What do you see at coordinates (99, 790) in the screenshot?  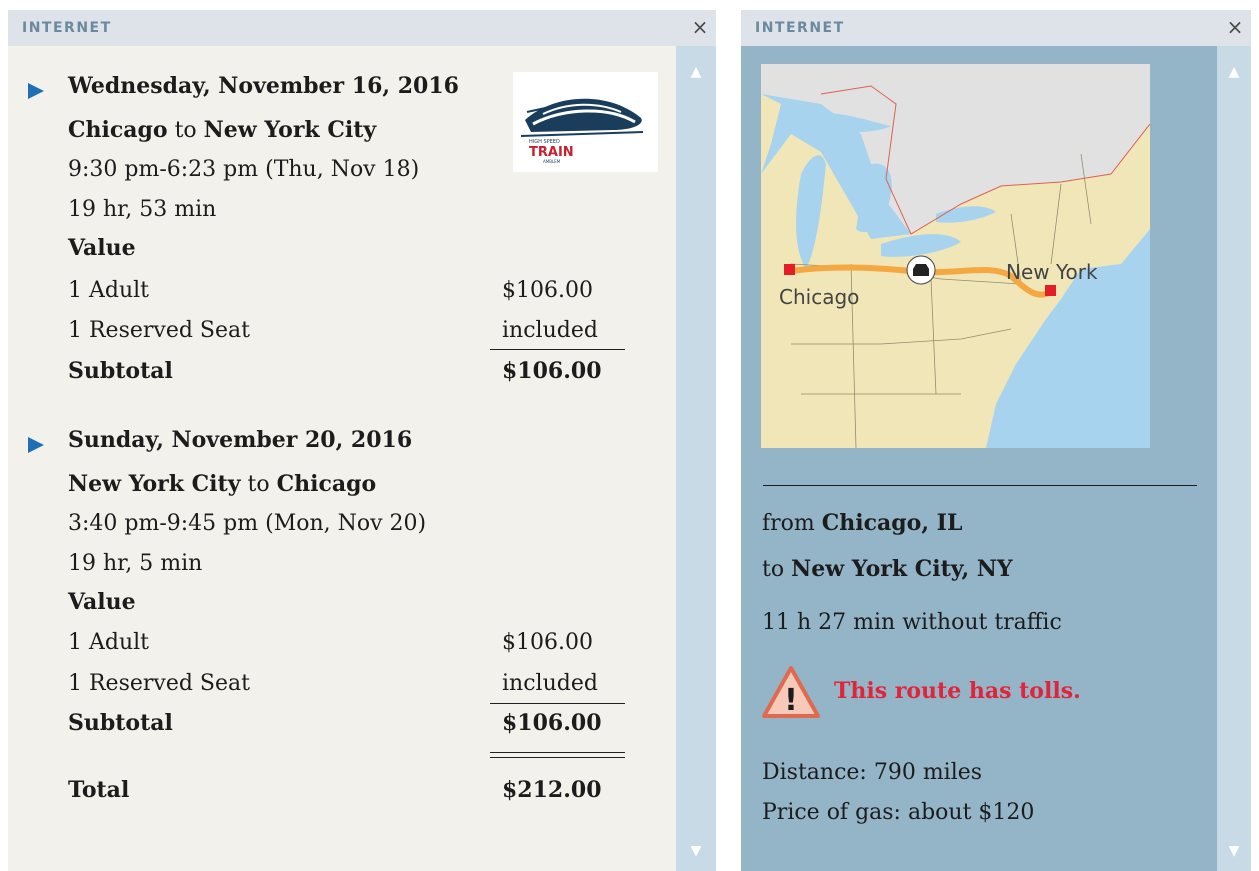 I see `total-label: Total` at bounding box center [99, 790].